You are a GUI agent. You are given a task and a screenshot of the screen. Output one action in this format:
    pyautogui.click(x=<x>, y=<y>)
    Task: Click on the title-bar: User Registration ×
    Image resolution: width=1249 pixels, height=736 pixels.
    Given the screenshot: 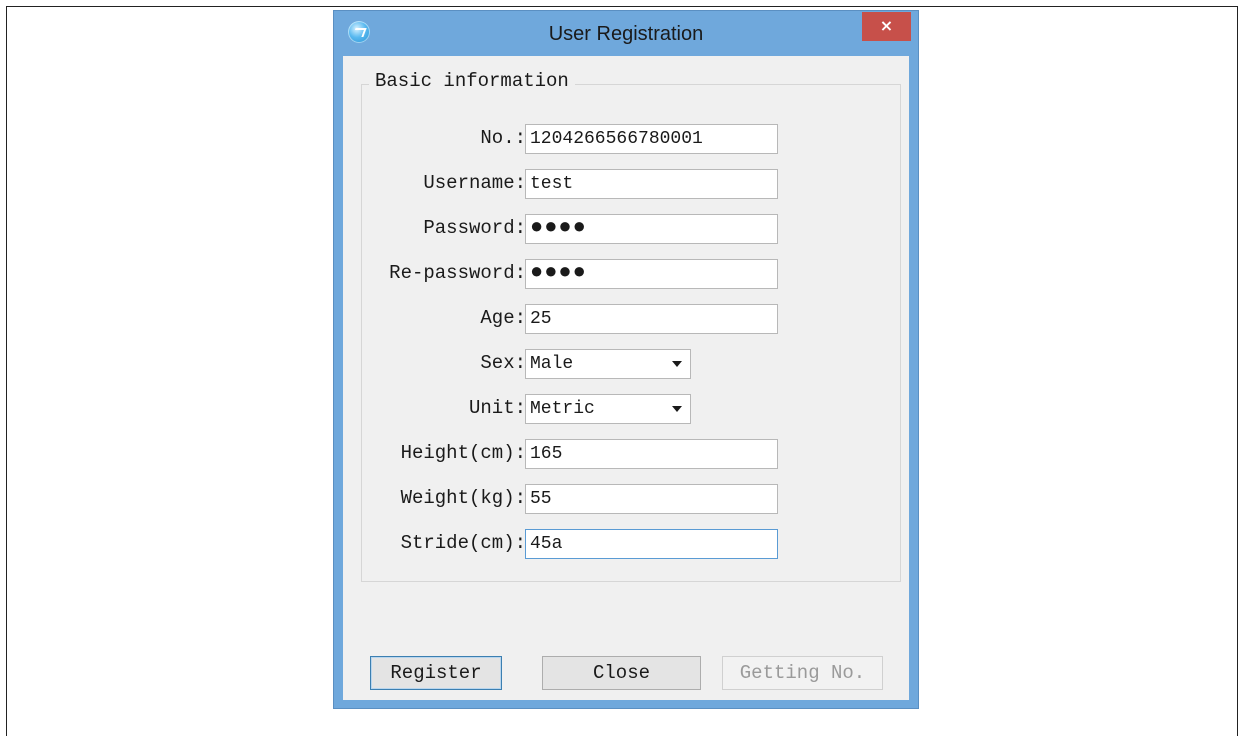 What is the action you would take?
    pyautogui.click(x=626, y=33)
    